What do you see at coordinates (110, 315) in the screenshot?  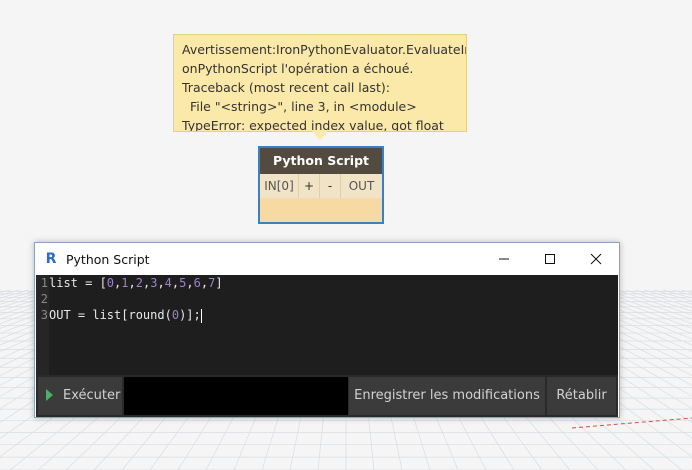 I see `code-text: OUT = list[round(` at bounding box center [110, 315].